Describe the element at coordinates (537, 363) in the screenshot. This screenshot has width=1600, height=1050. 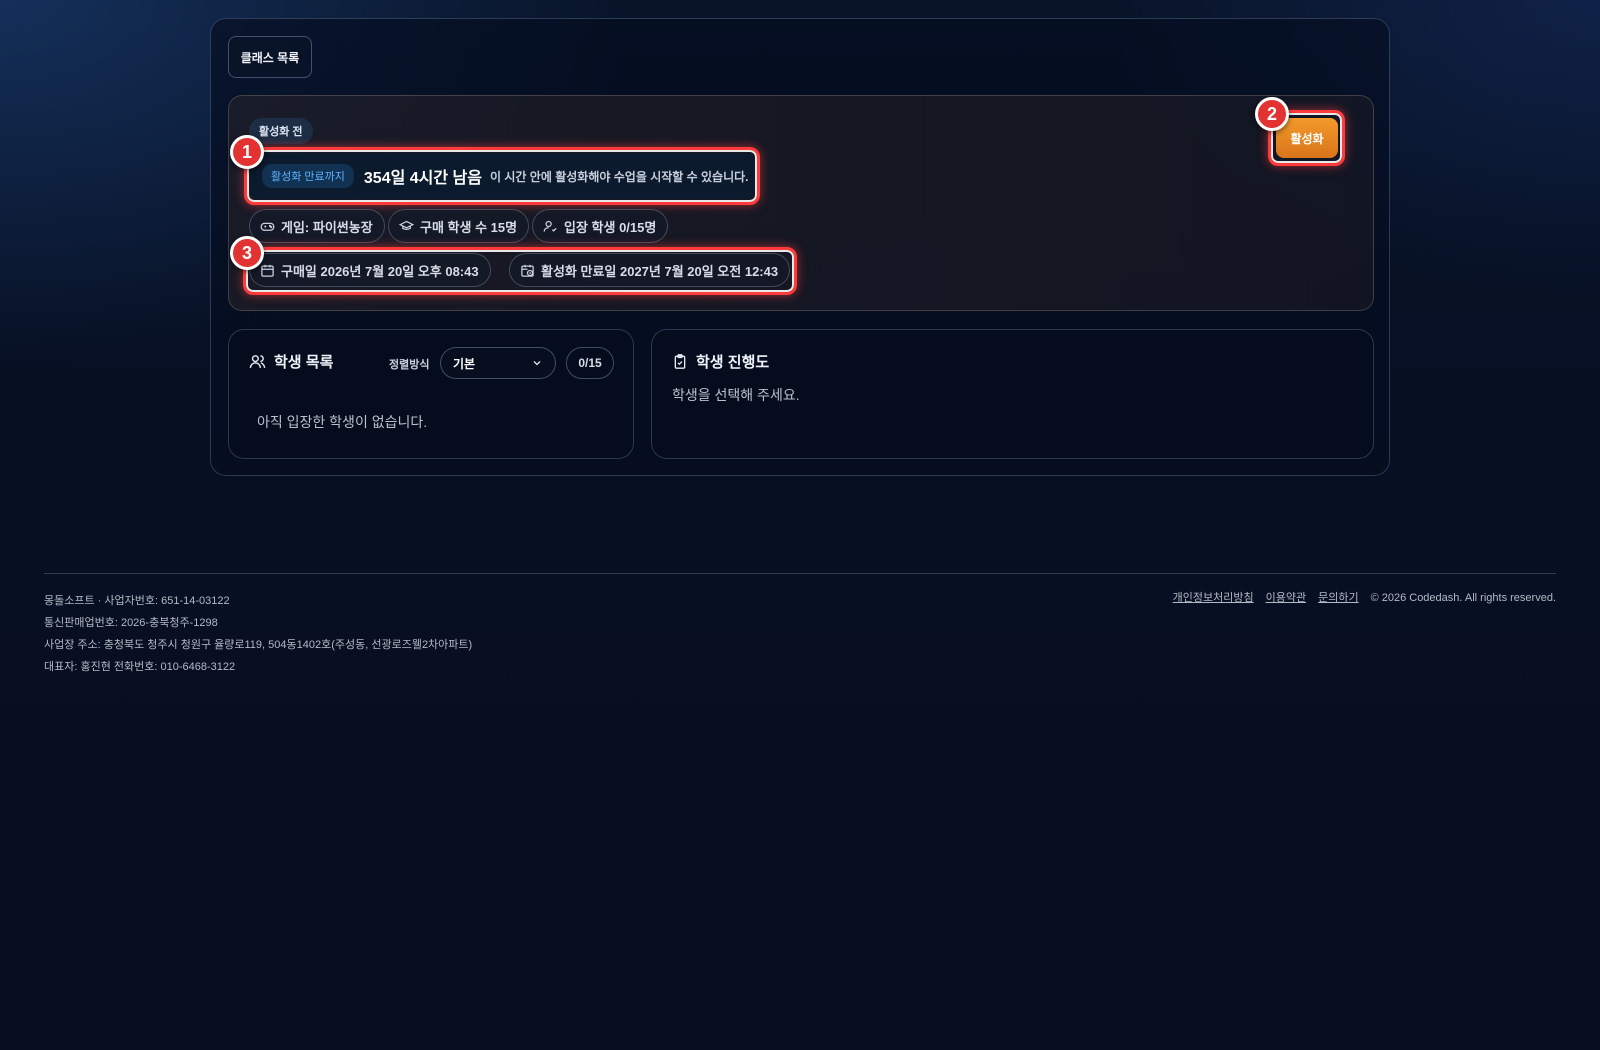
I see `chevron-down-icon` at that location.